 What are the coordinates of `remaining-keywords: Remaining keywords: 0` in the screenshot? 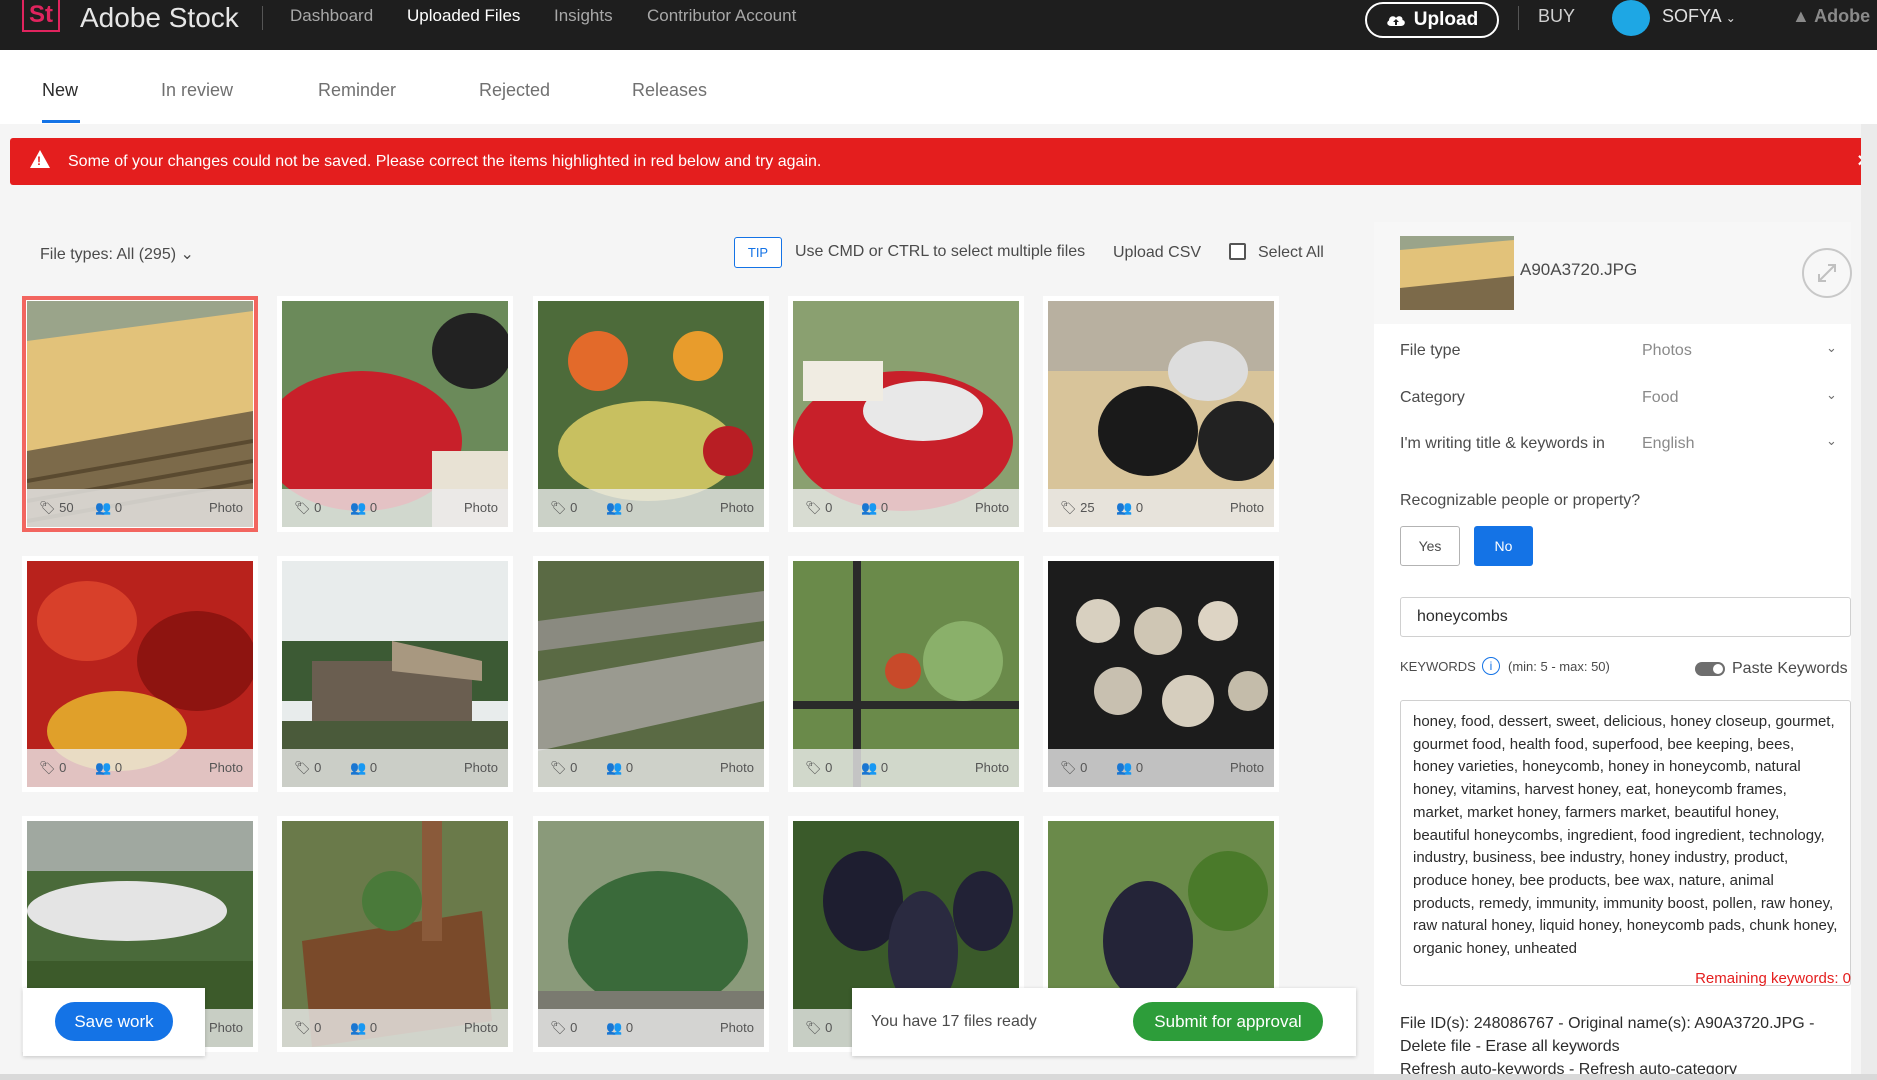 It's located at (1773, 978).